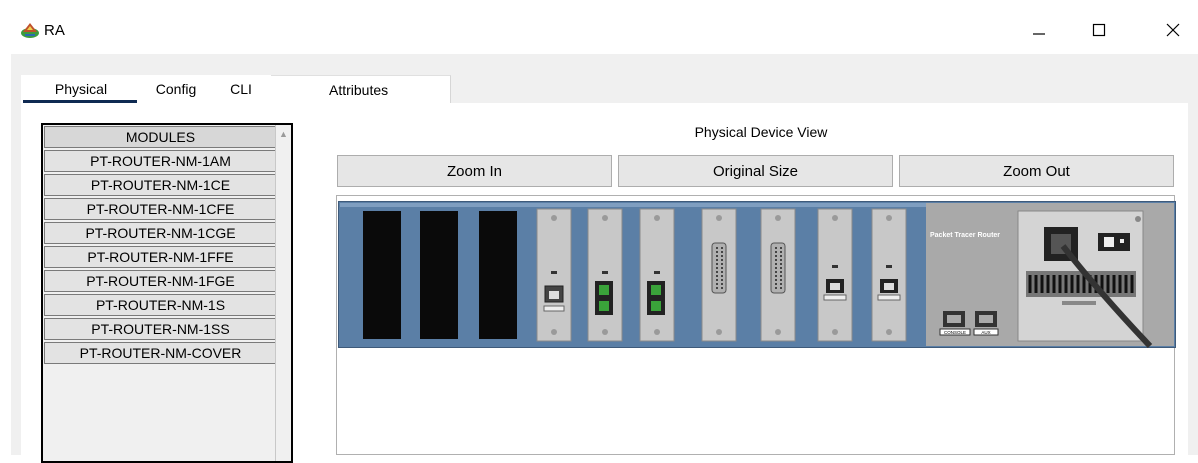  Describe the element at coordinates (30, 30) in the screenshot. I see `router-app-icon` at that location.